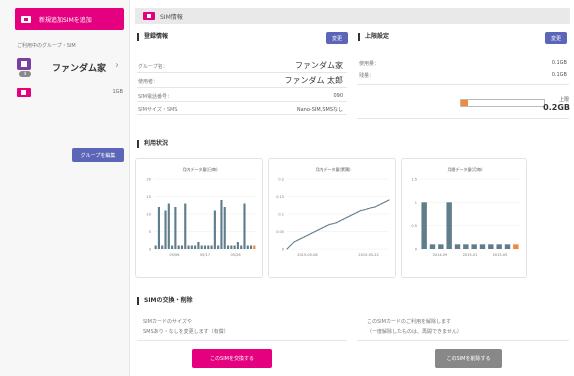 The width and height of the screenshot is (574, 376). Describe the element at coordinates (414, 226) in the screenshot. I see `y-tick-label: 0.5` at that location.